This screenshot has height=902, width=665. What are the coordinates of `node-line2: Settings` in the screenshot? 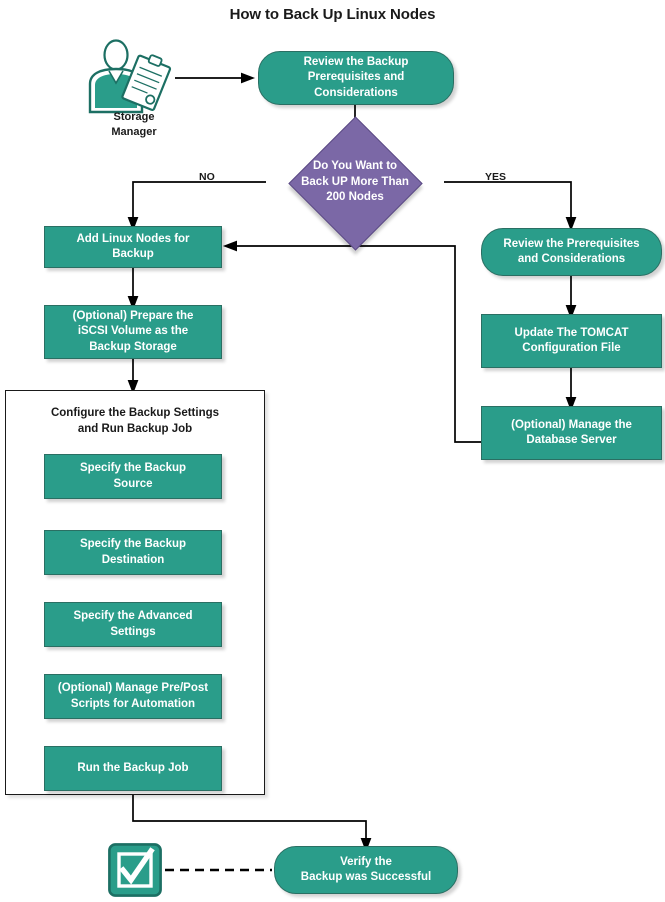 It's located at (133, 631).